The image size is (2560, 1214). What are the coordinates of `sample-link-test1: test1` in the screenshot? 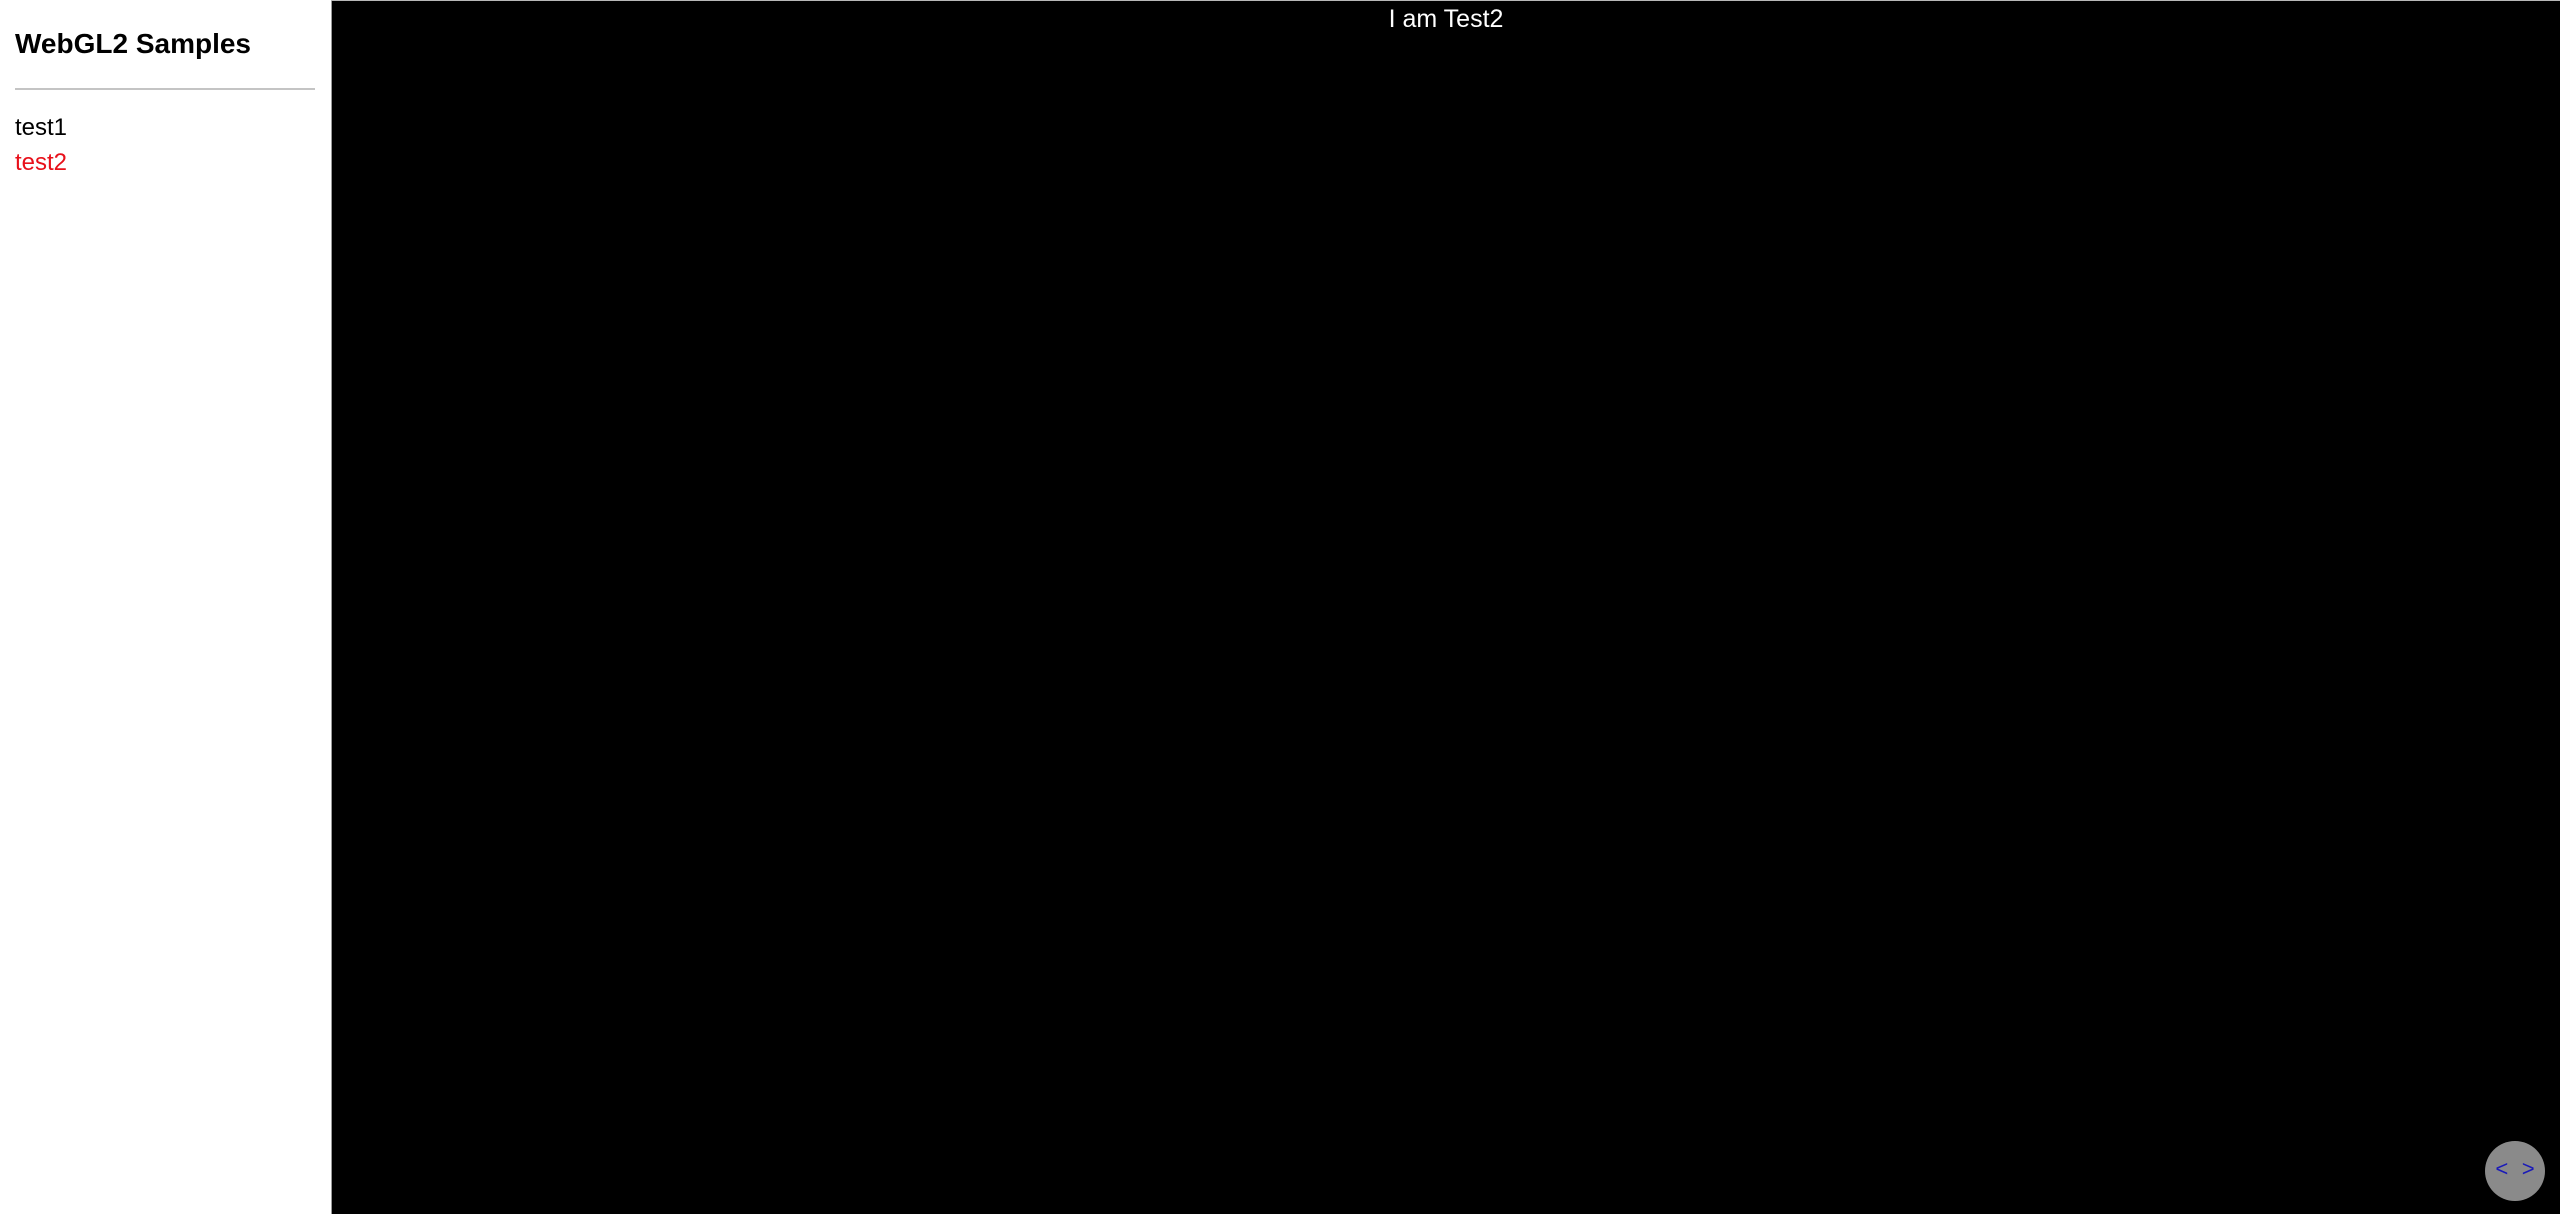 It's located at (41, 127).